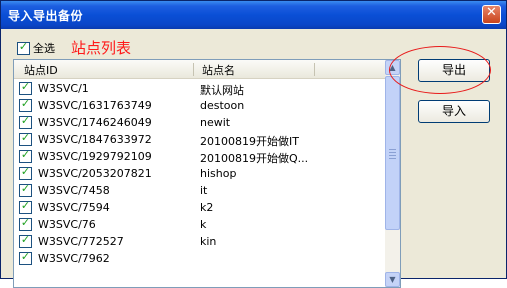 The height and width of the screenshot is (288, 507). Describe the element at coordinates (200, 258) in the screenshot. I see `list-item: W3SVC/7962` at that location.